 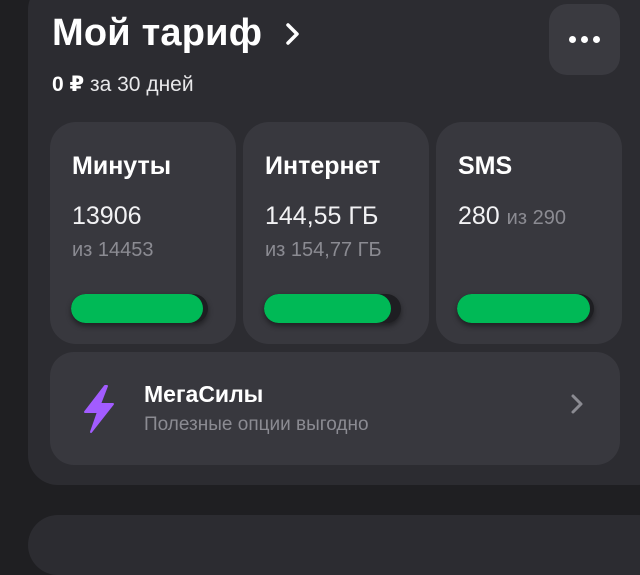 I want to click on megasila-subtitle: Полезные опции выгодно, so click(x=256, y=424).